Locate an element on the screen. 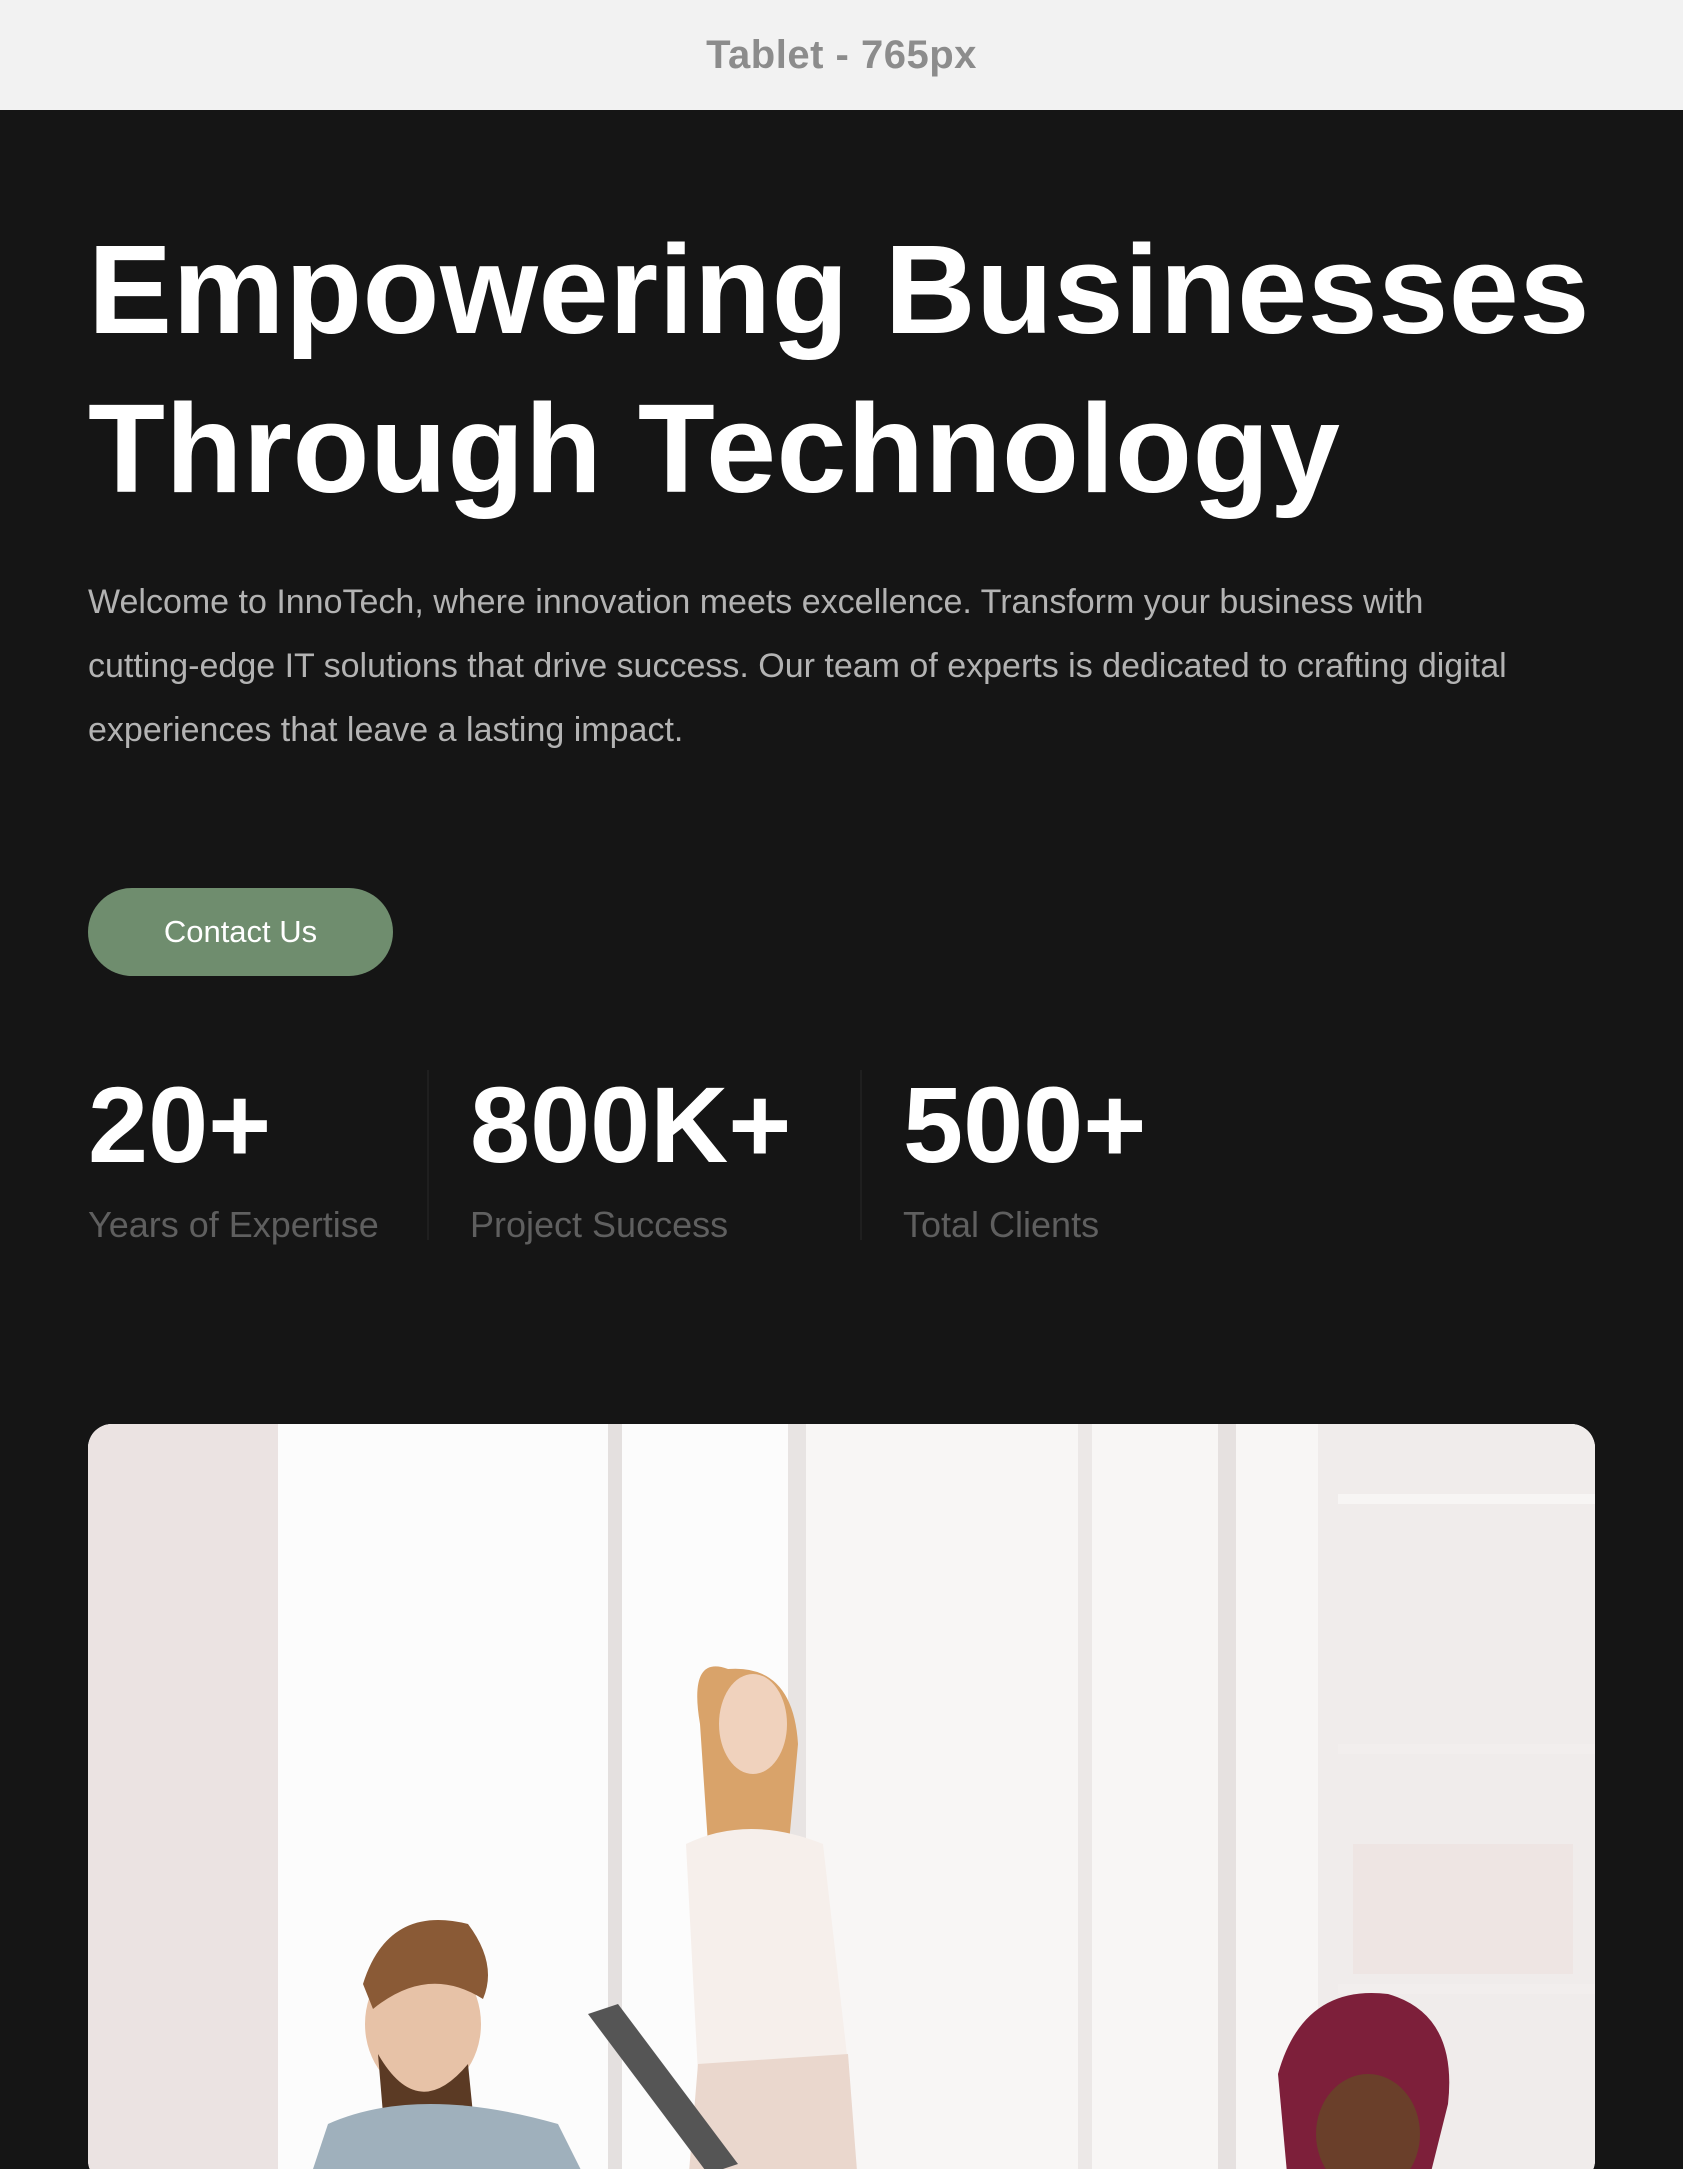  stat-years-expertise: 20+ Years of Expertise is located at coordinates (233, 1155).